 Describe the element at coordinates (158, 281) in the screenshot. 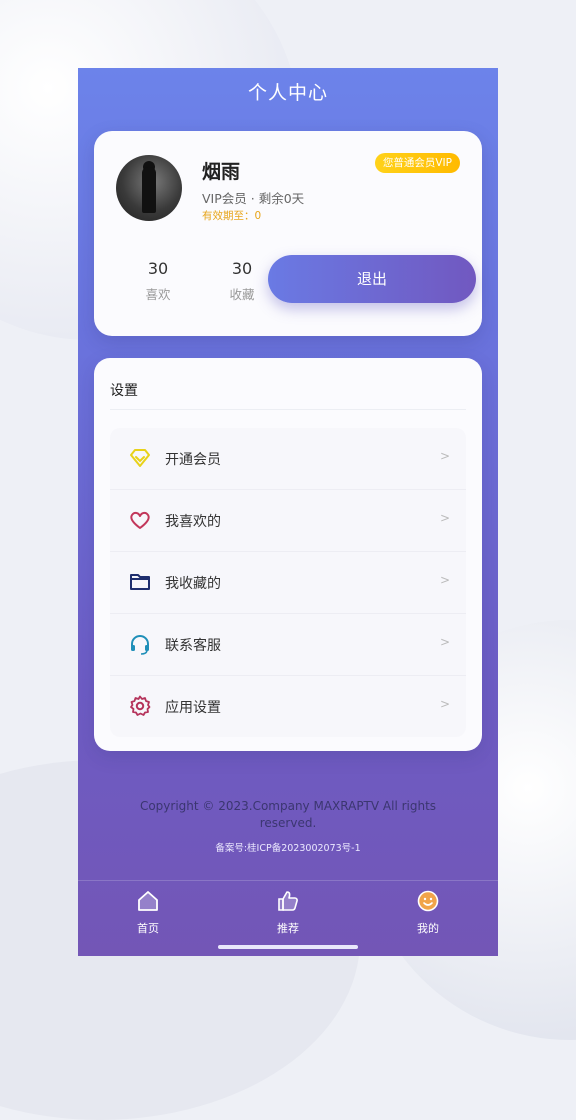

I see `likes-stat: 30 喜欢` at that location.